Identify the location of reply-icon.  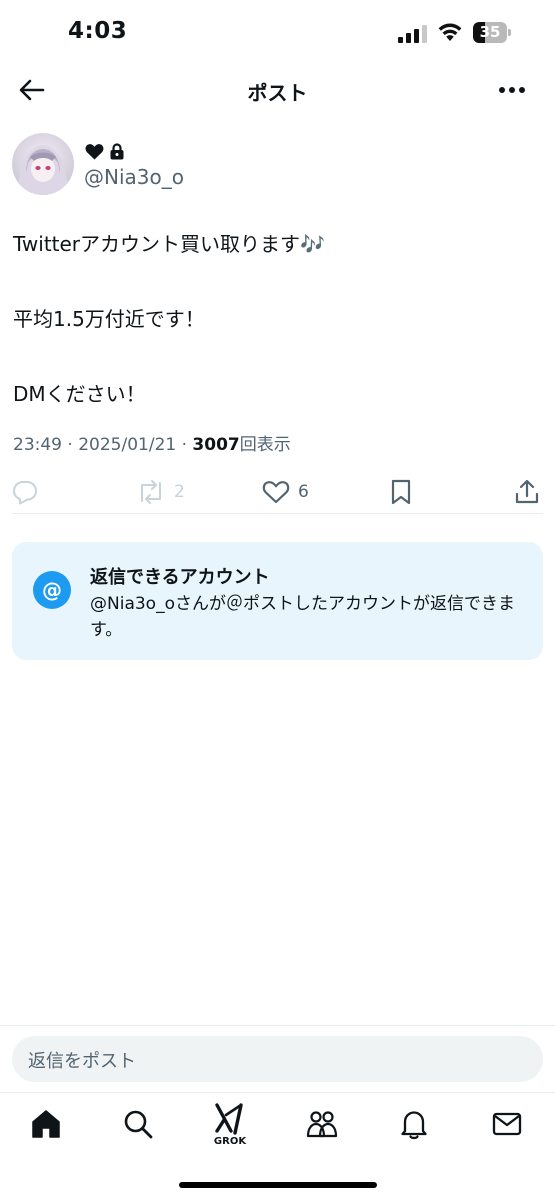
(25, 493).